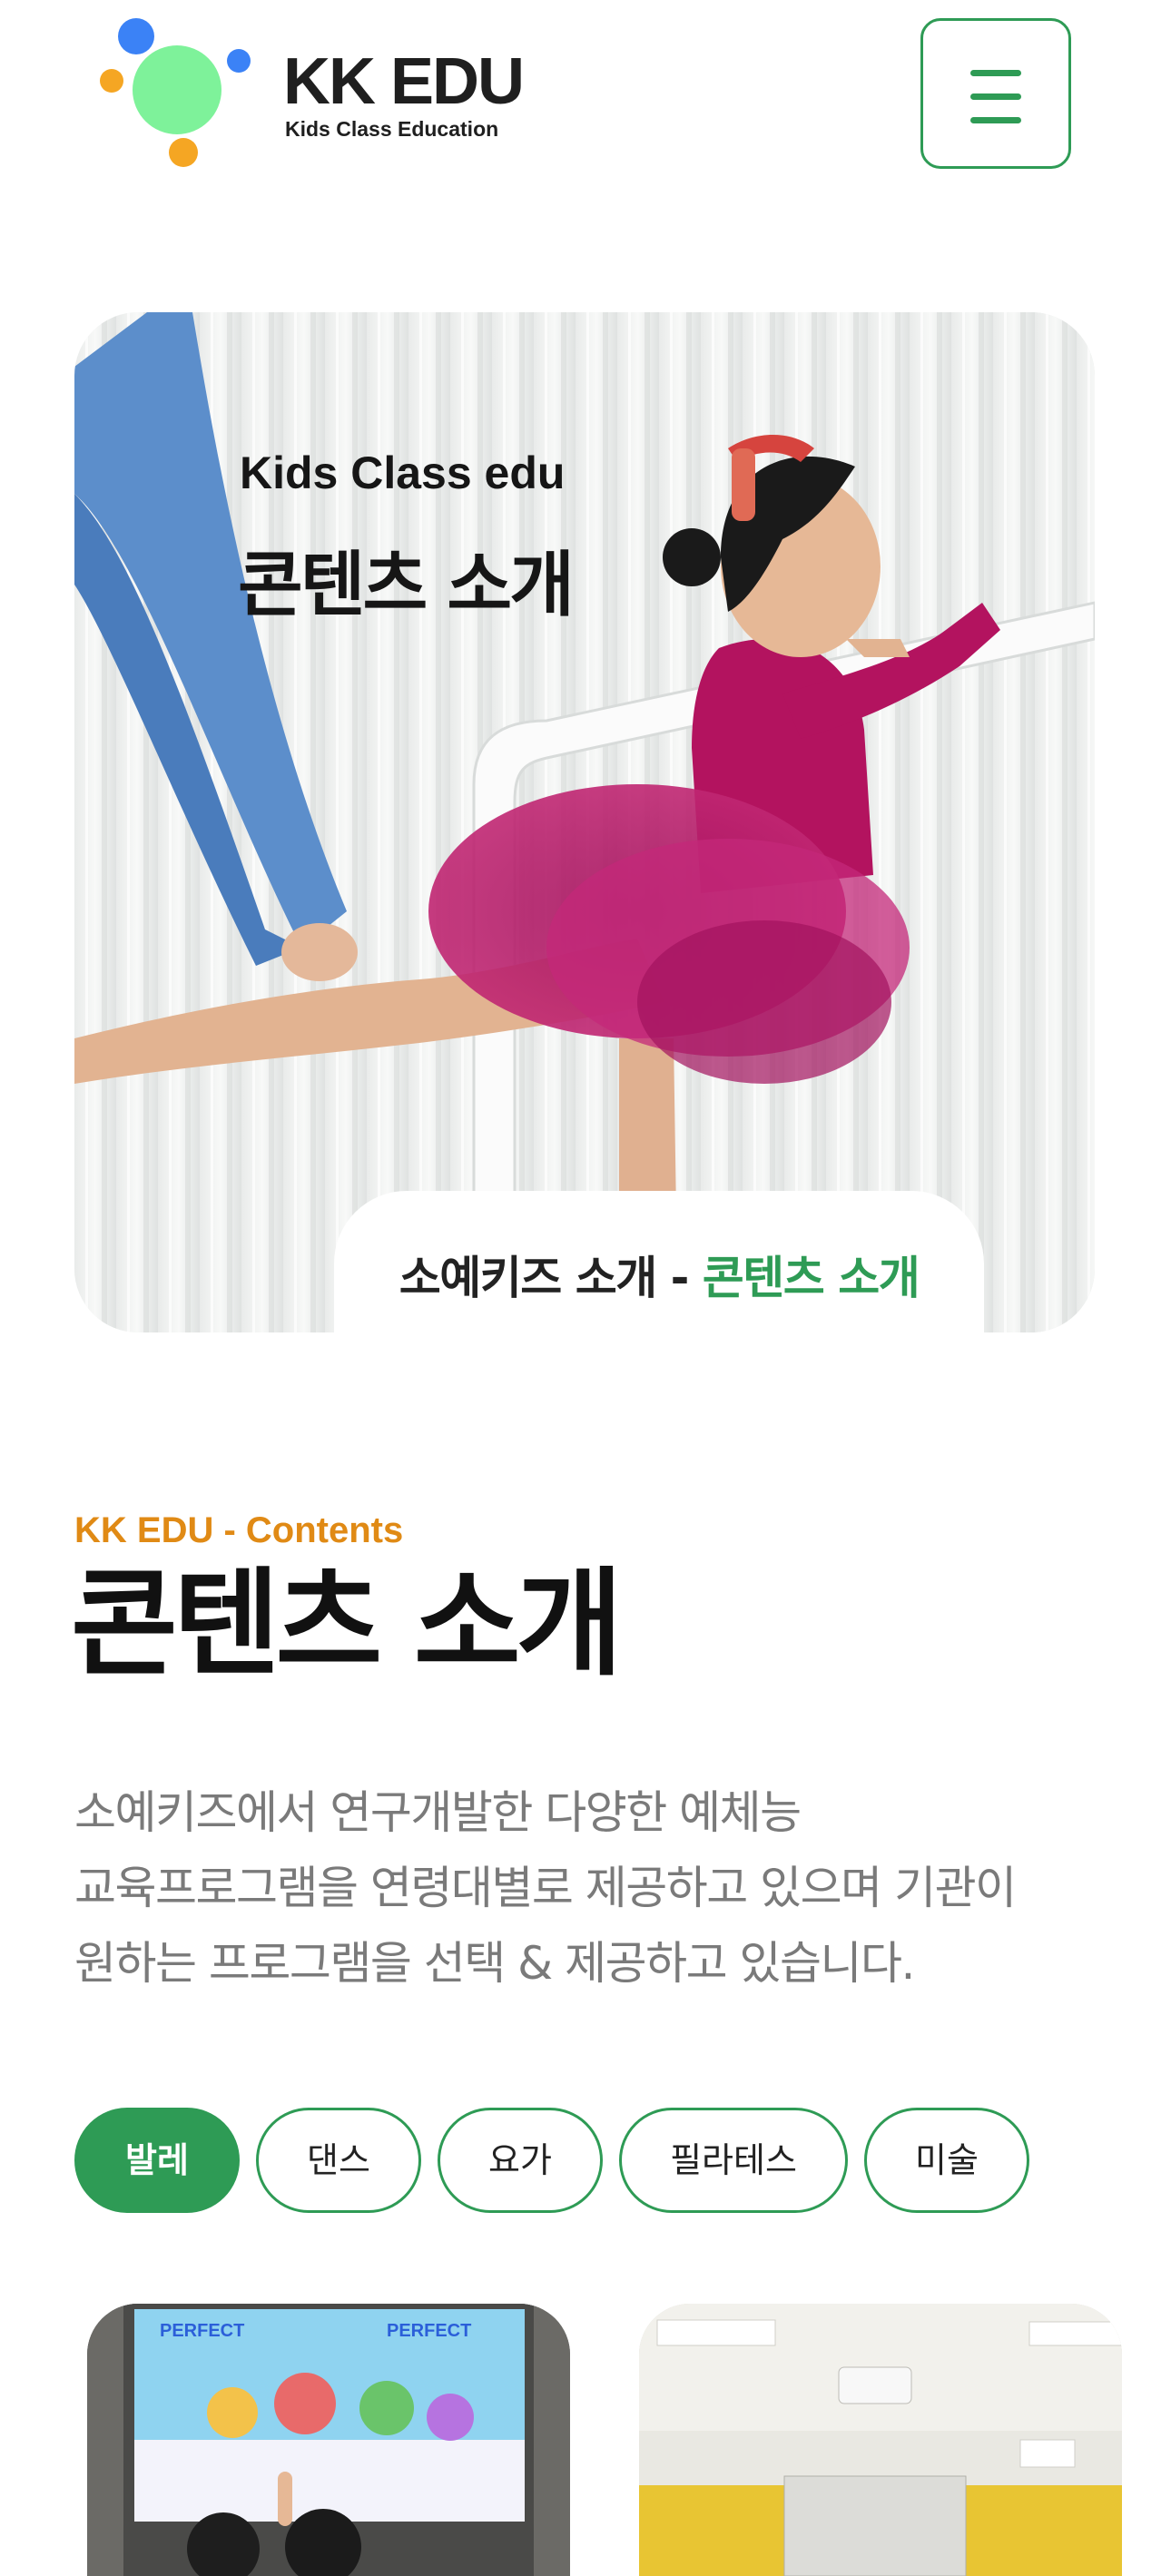 This screenshot has height=2576, width=1171. I want to click on breadcrumb: 소예키즈 소개 - 콘텐츠 소개, so click(659, 1261).